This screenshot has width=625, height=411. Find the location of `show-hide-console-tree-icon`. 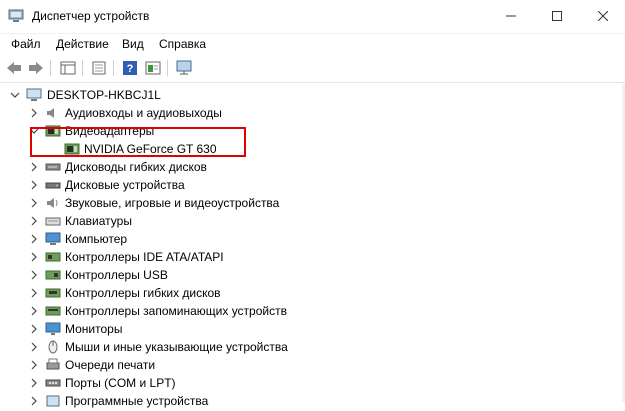

show-hide-console-tree-icon is located at coordinates (153, 68).